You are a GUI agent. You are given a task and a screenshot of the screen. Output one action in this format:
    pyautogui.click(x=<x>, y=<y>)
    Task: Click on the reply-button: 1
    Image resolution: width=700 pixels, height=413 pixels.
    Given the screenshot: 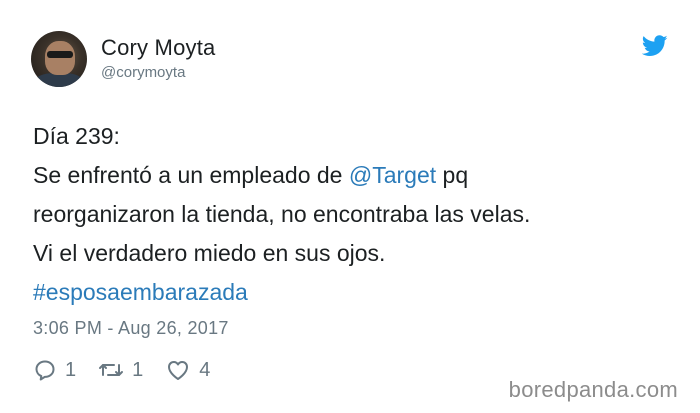 What is the action you would take?
    pyautogui.click(x=54, y=370)
    